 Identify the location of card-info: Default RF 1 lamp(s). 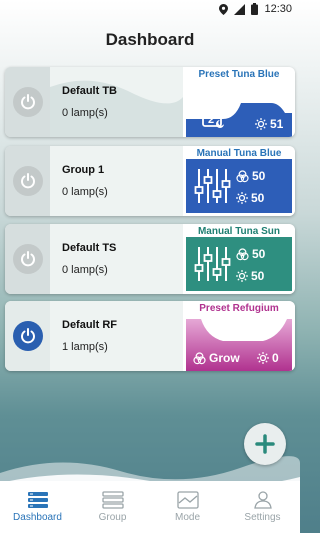
(116, 336).